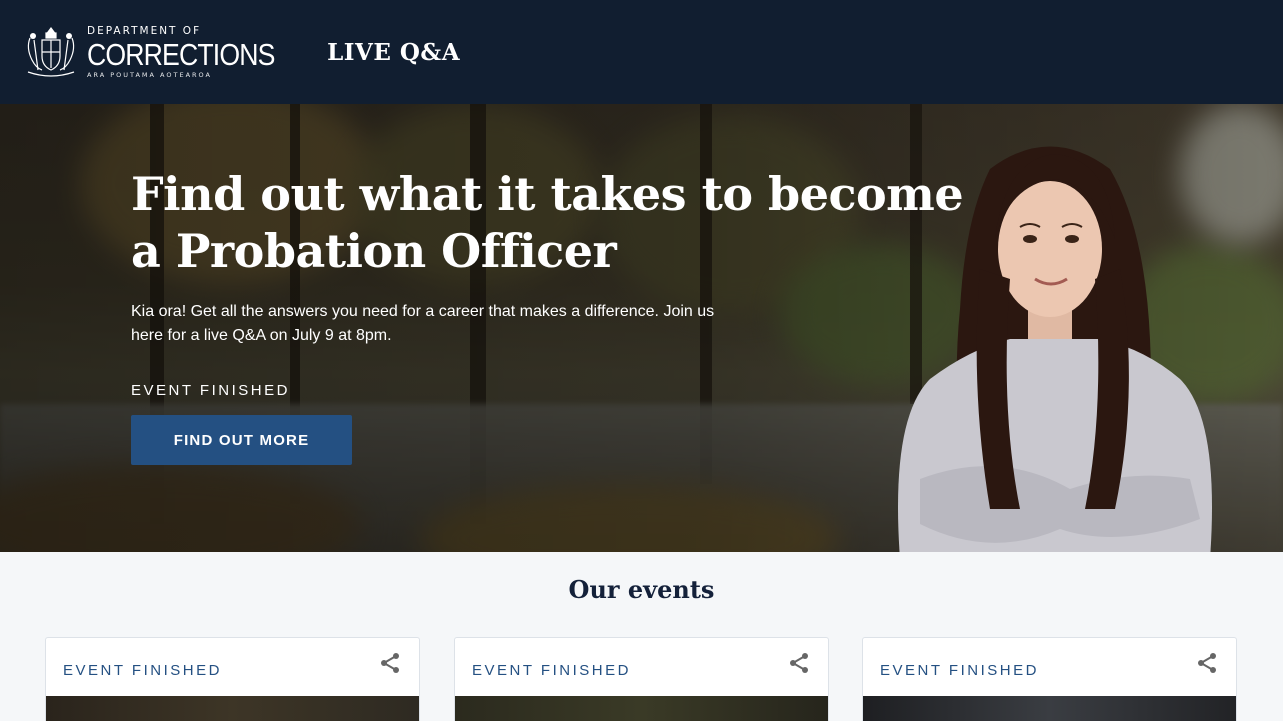  I want to click on site-title: LIVE Q&A, so click(393, 52).